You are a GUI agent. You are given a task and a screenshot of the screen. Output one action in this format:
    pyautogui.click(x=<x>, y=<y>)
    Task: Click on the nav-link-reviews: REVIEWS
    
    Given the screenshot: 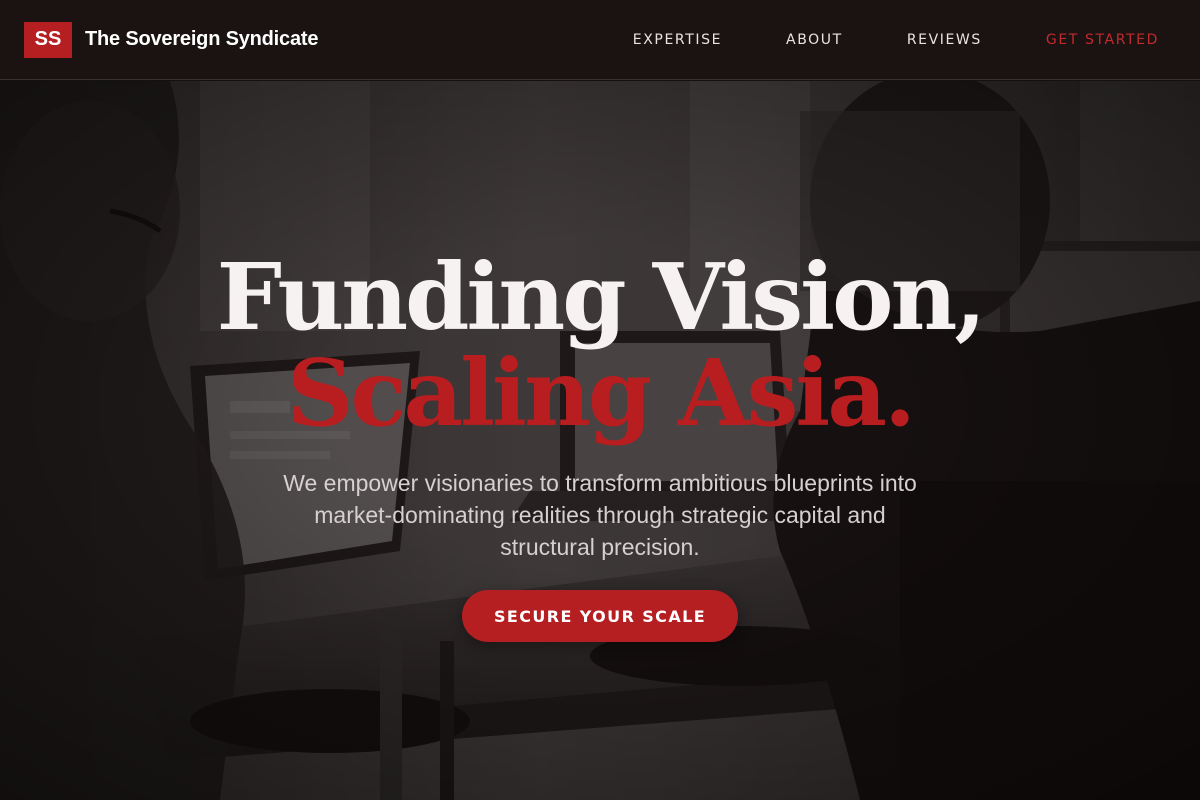 What is the action you would take?
    pyautogui.click(x=944, y=40)
    